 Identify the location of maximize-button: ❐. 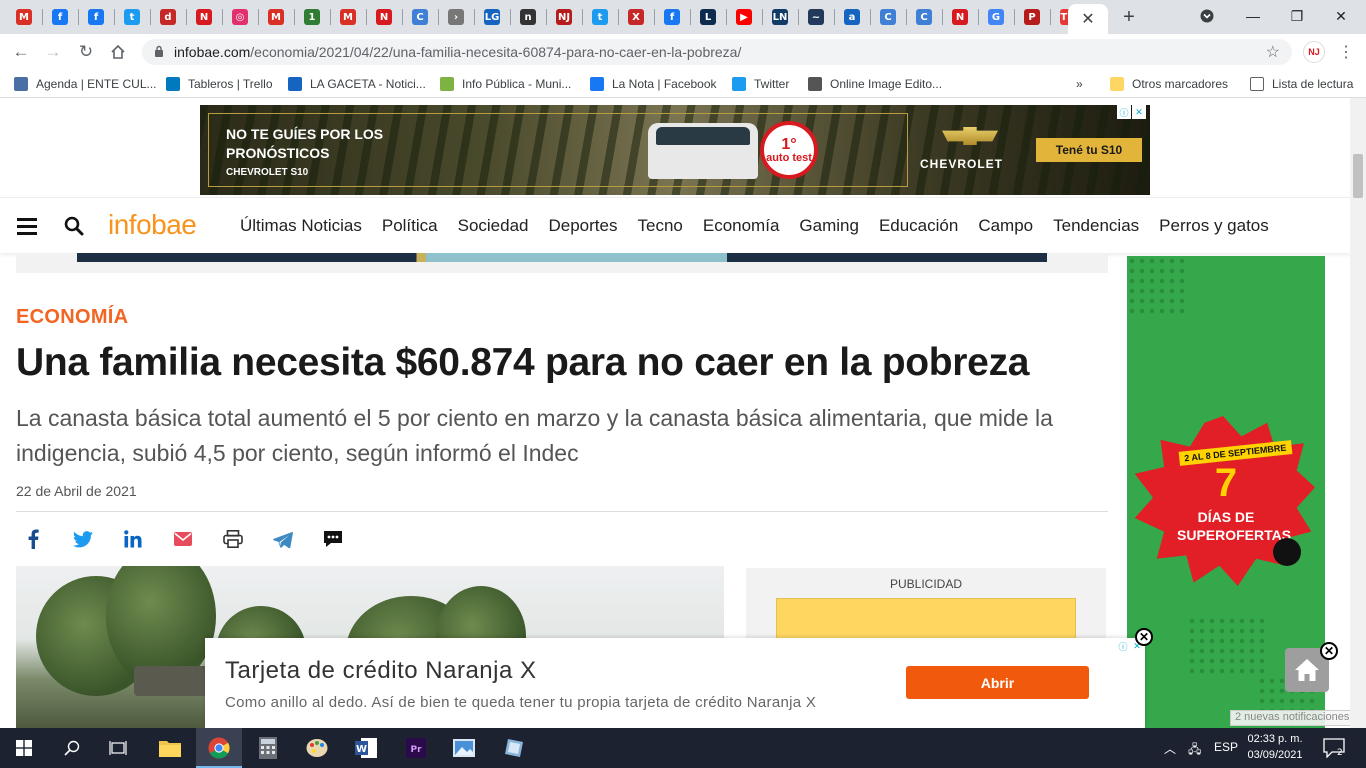
(1297, 16).